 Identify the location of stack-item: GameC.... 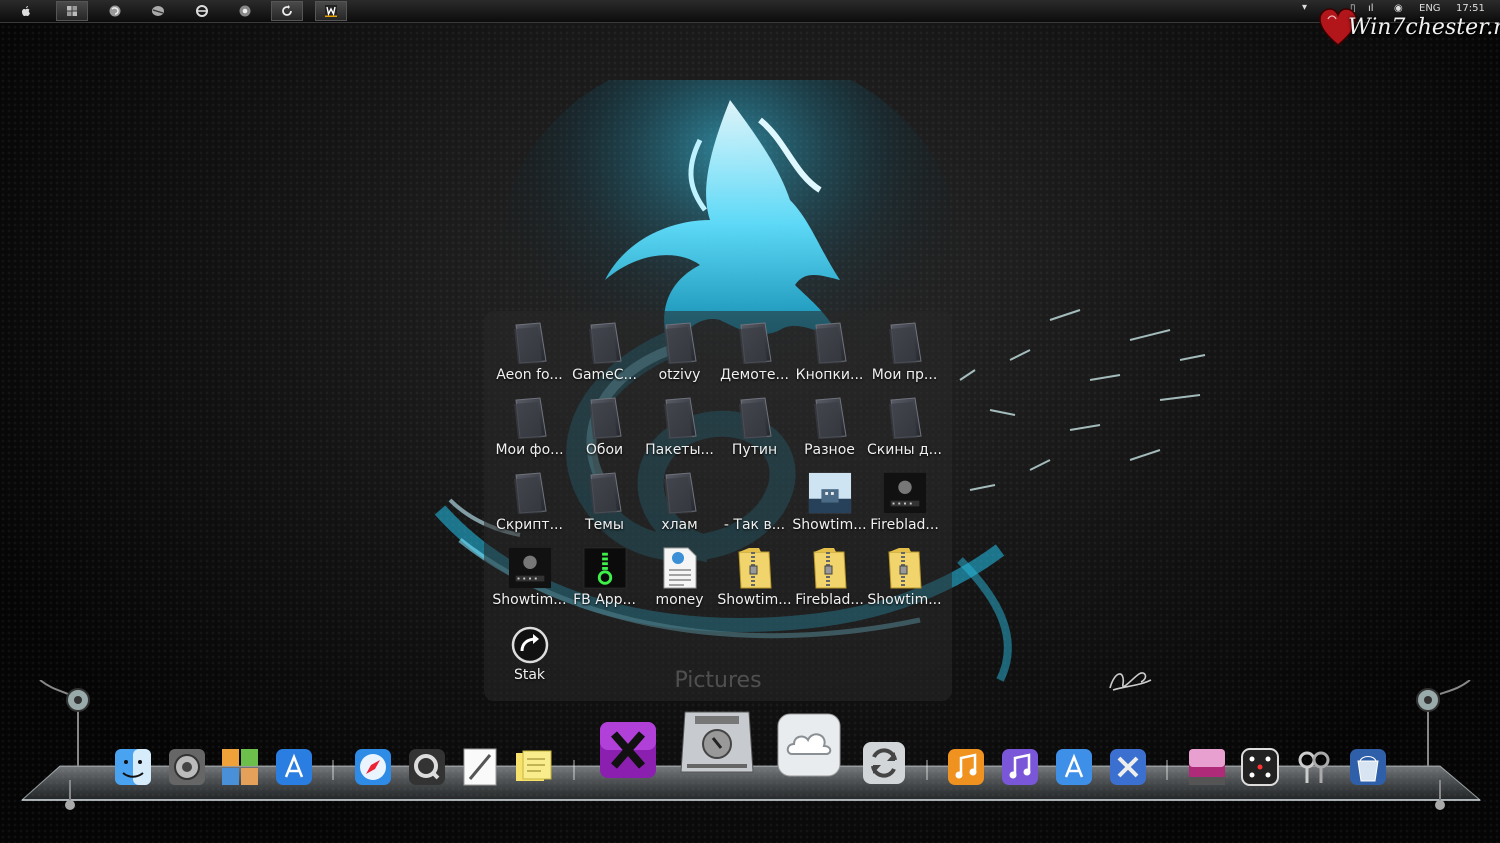
(604, 348).